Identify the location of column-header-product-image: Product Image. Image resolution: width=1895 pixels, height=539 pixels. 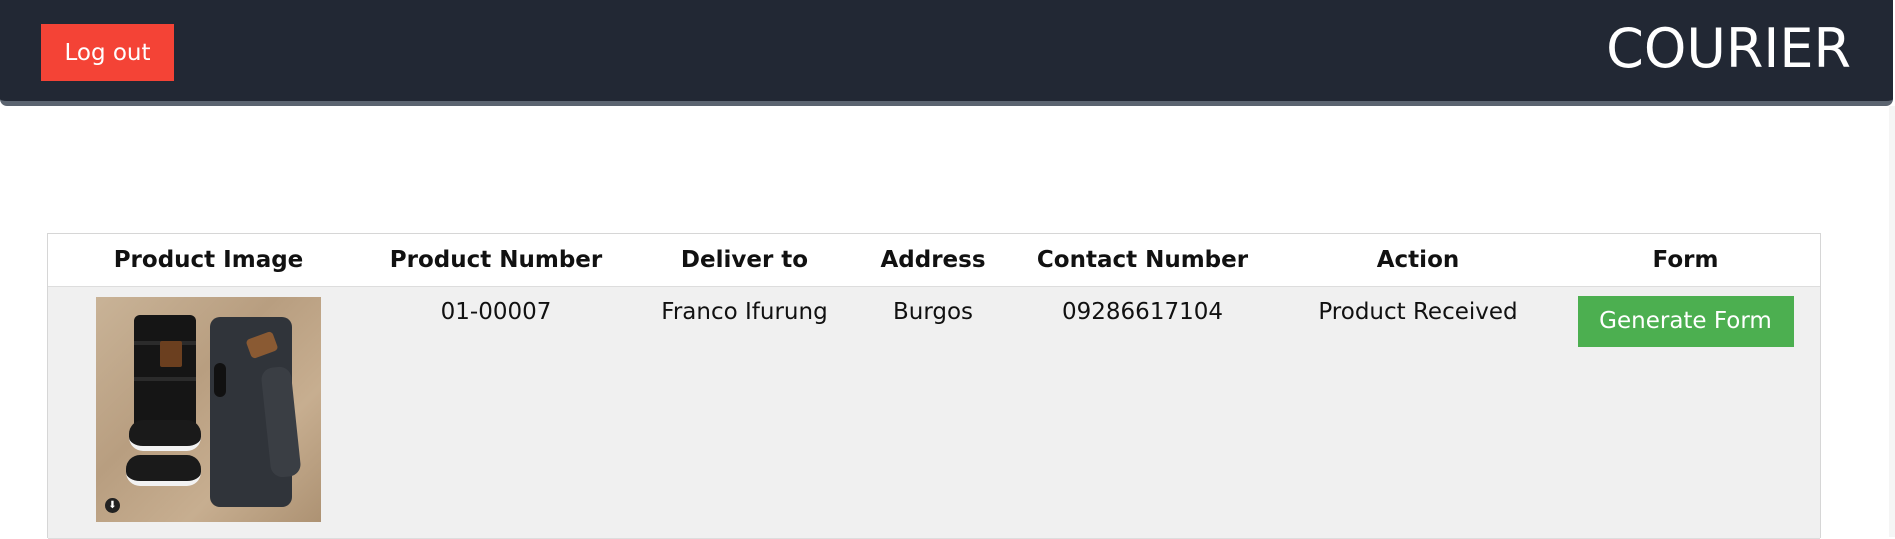
(208, 260).